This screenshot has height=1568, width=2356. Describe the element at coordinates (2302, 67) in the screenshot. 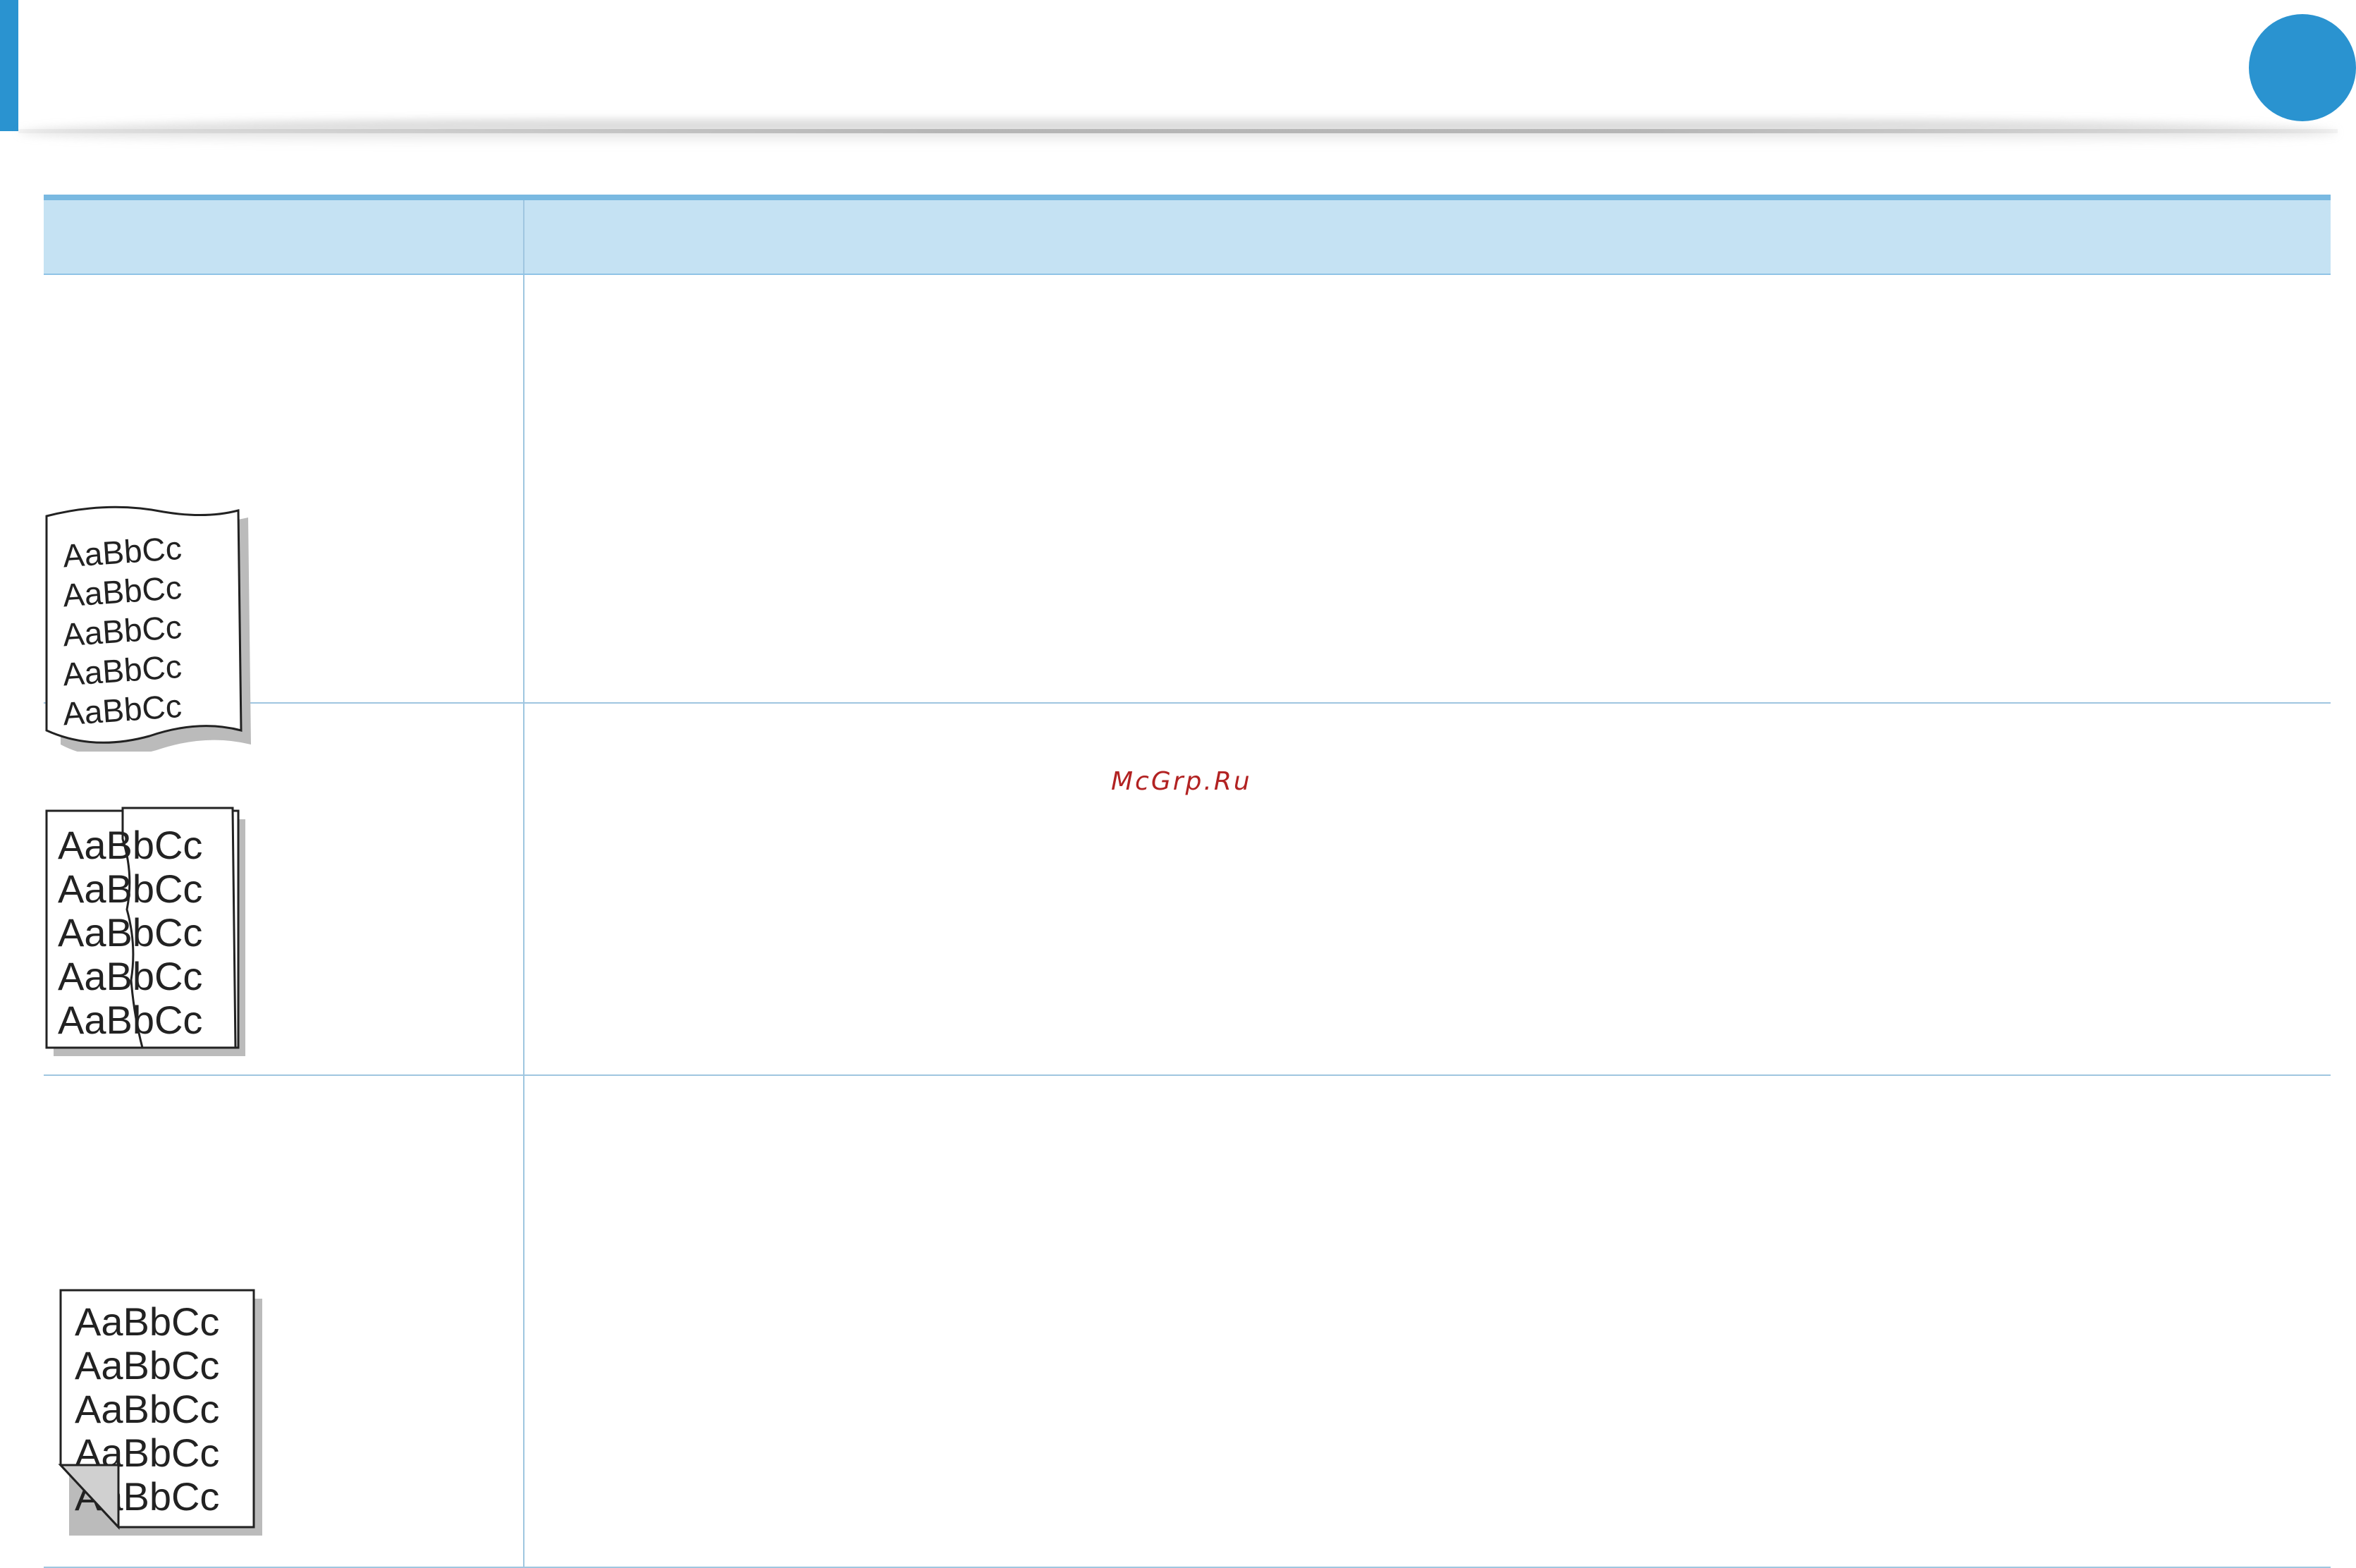

I see `page-marker-circle` at that location.